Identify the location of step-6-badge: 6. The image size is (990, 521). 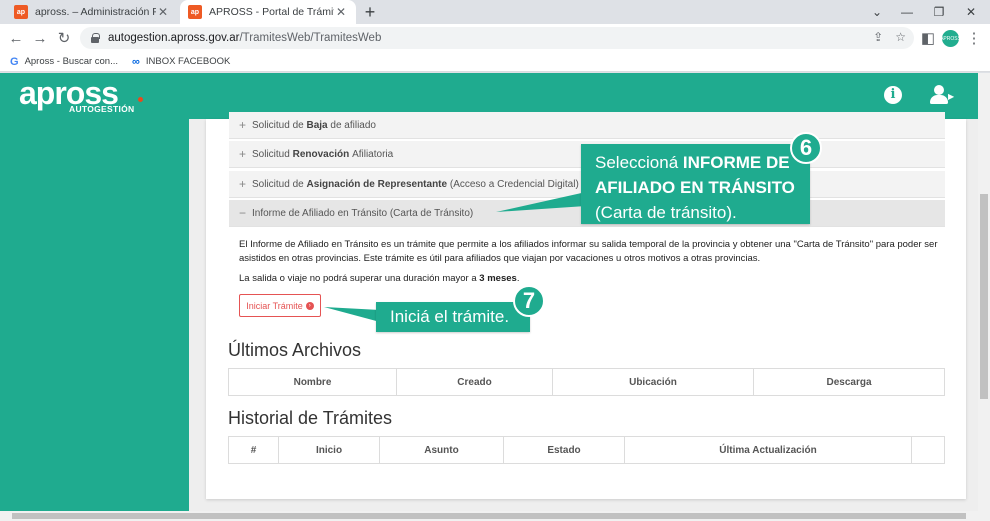
(806, 148).